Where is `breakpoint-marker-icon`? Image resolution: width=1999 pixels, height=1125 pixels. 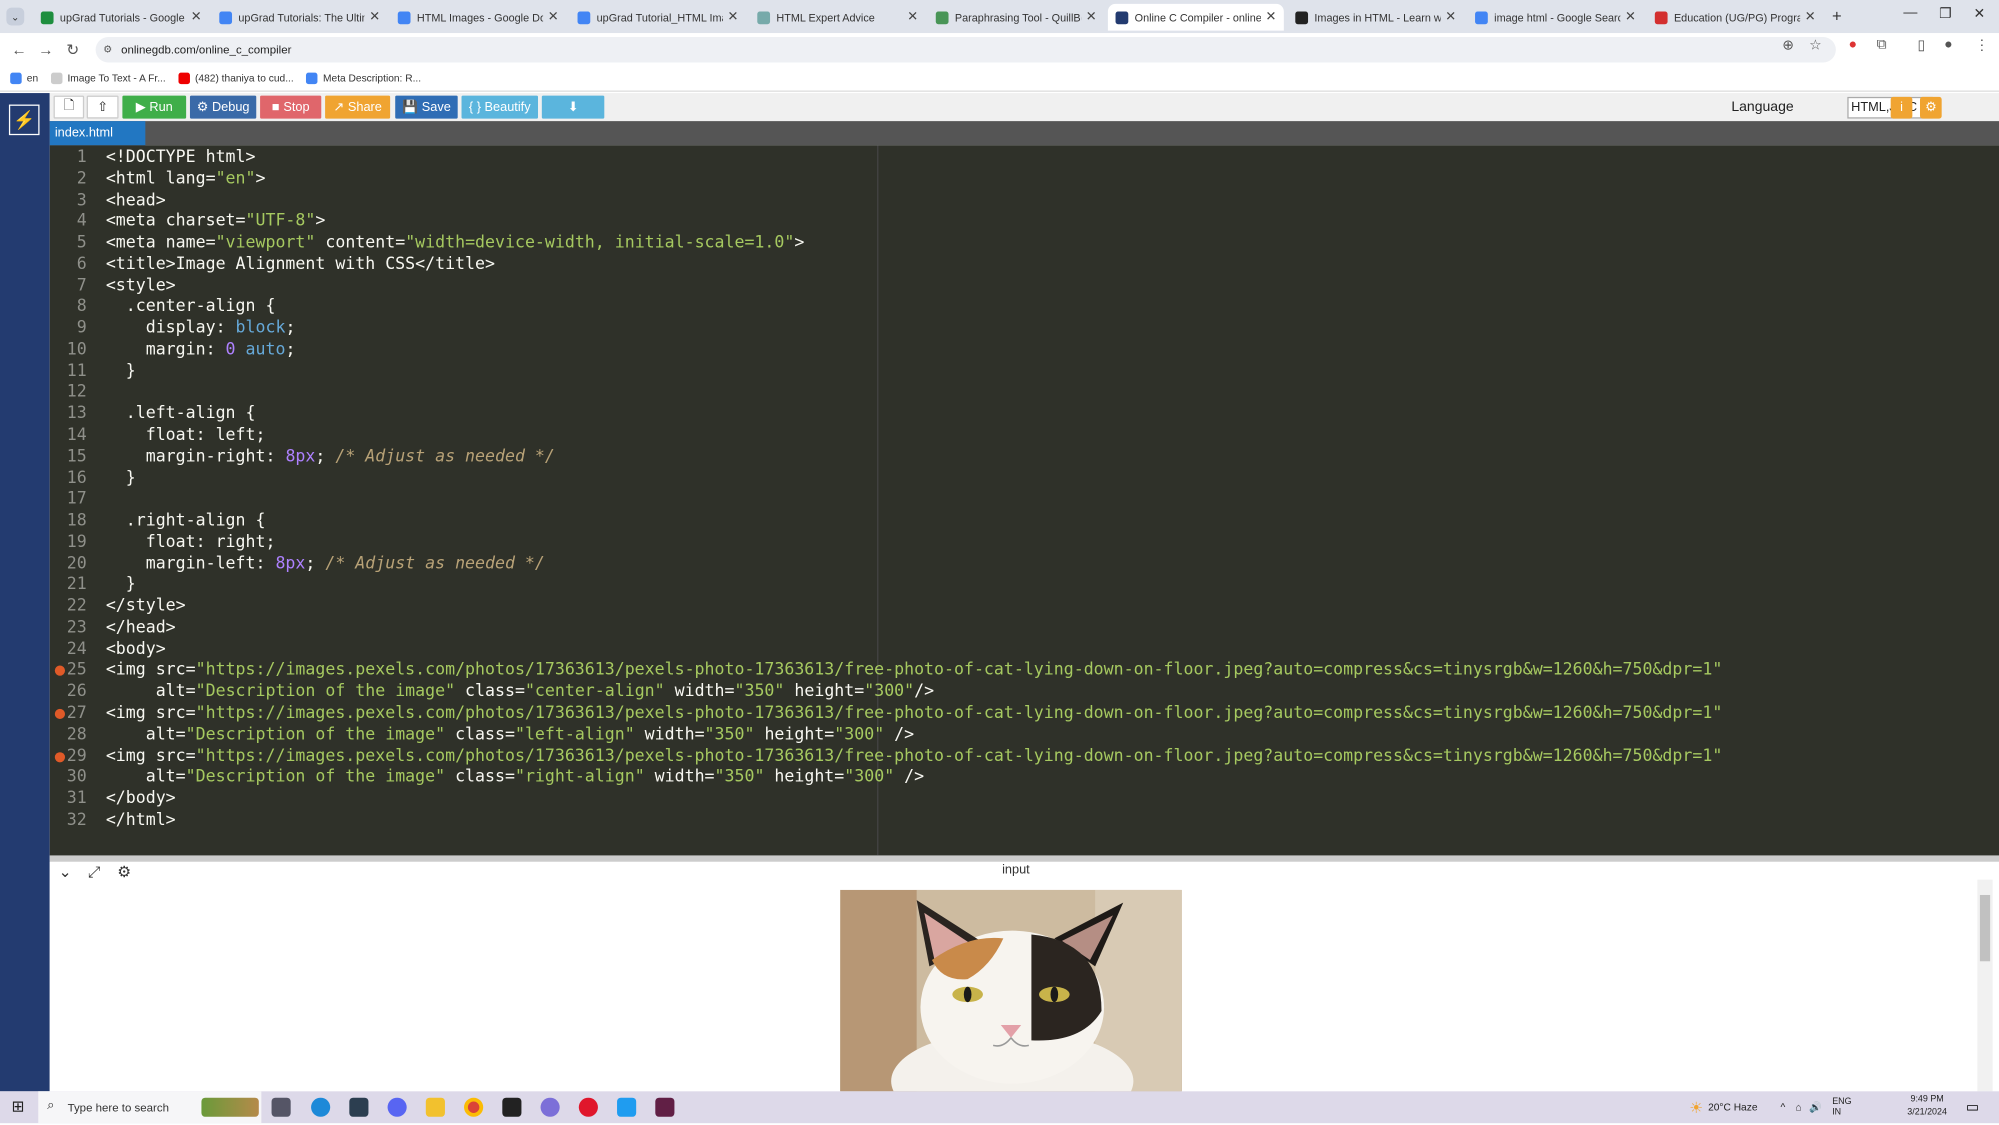
breakpoint-marker-icon is located at coordinates (60, 756).